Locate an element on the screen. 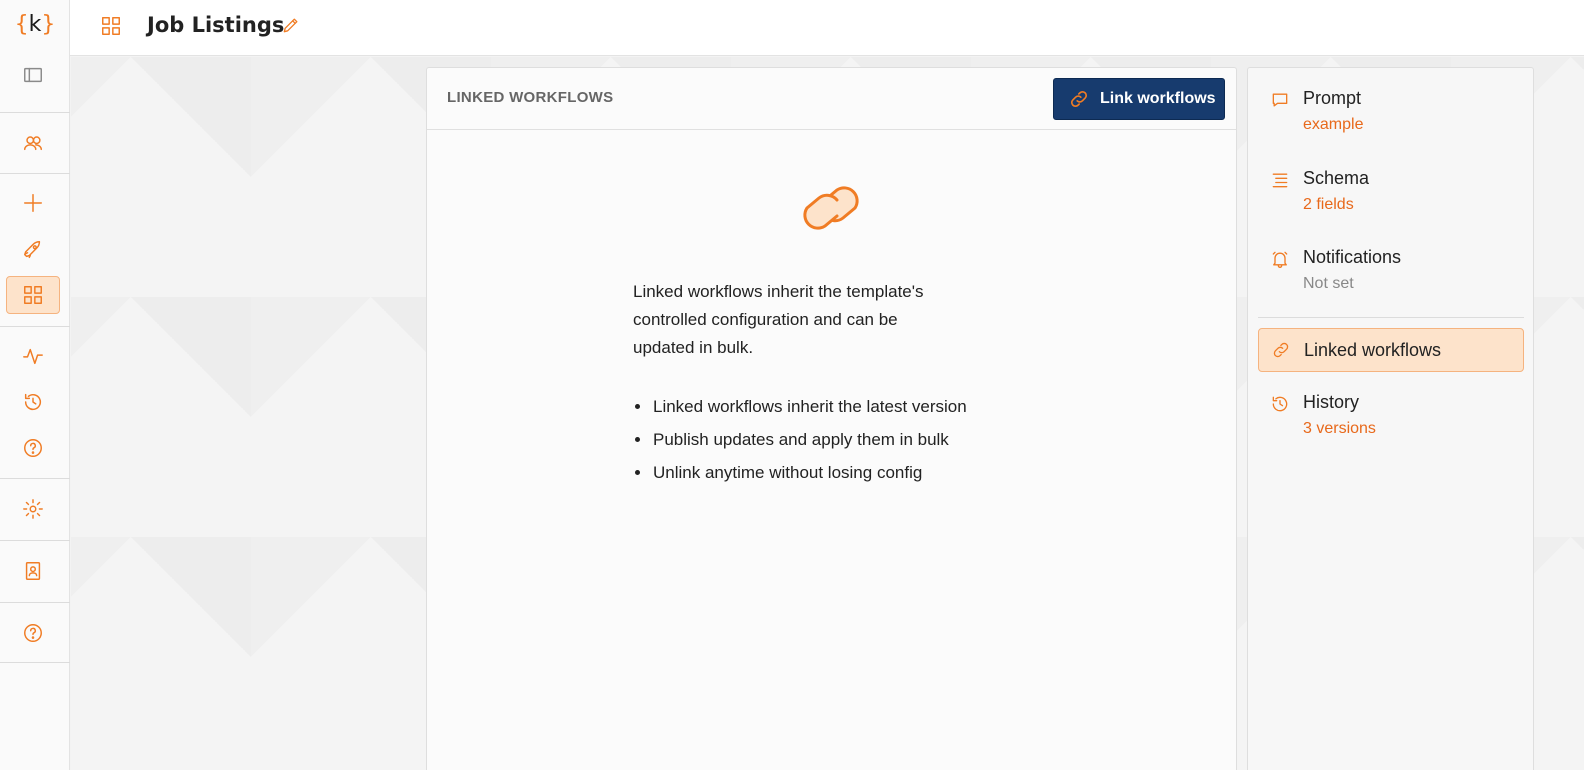 The width and height of the screenshot is (1584, 770). side-item-notifications: Notifications Not set is located at coordinates (1391, 275).